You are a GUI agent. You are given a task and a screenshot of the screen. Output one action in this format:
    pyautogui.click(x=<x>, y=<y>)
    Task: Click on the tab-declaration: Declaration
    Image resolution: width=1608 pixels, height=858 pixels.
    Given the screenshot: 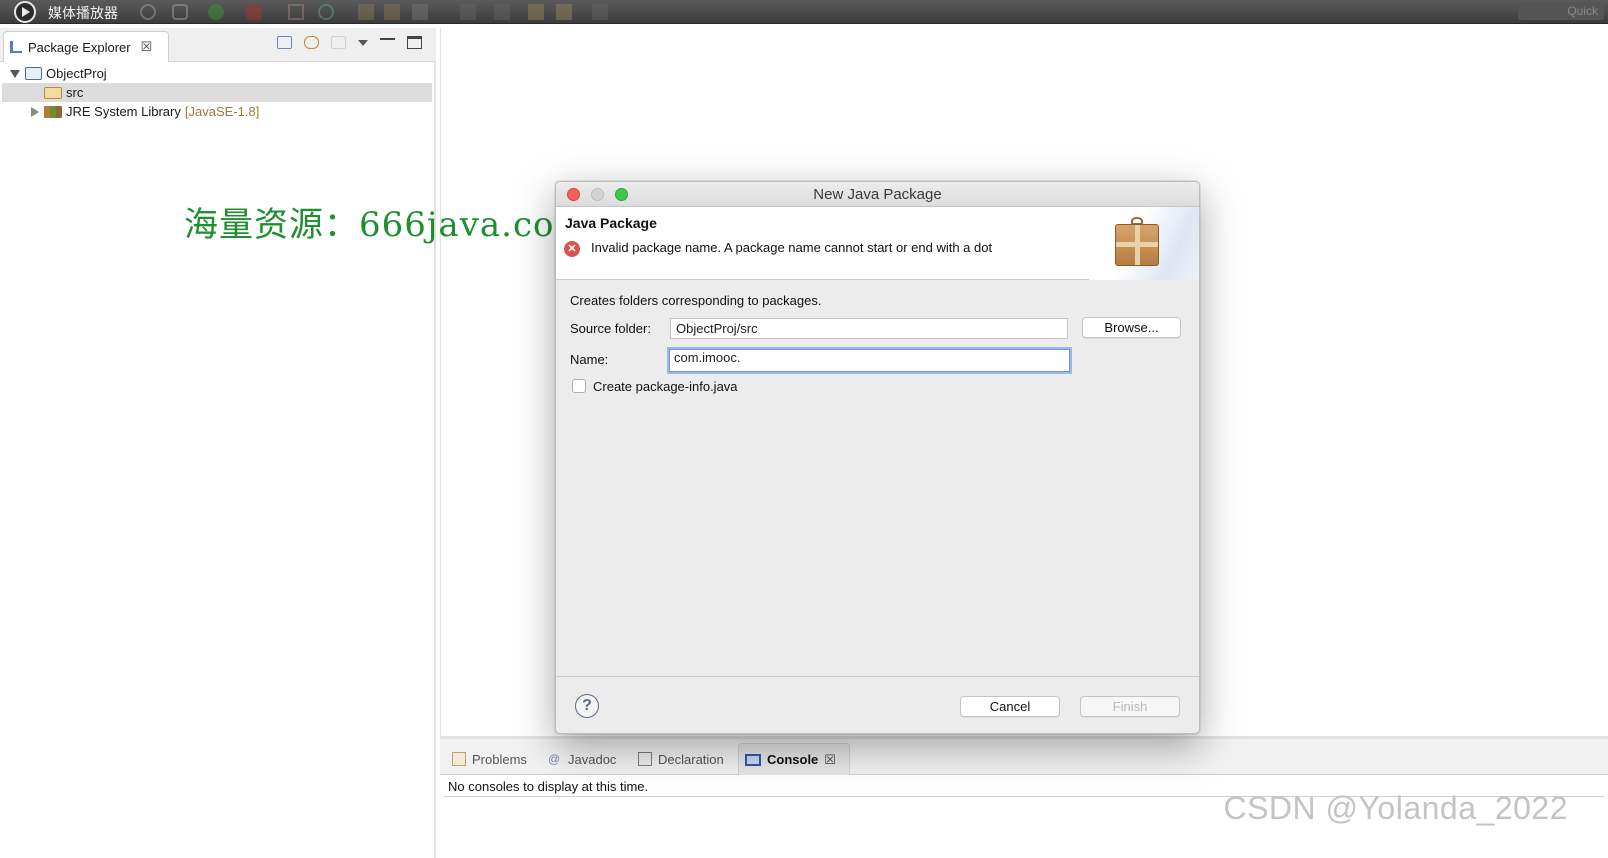 What is the action you would take?
    pyautogui.click(x=681, y=759)
    